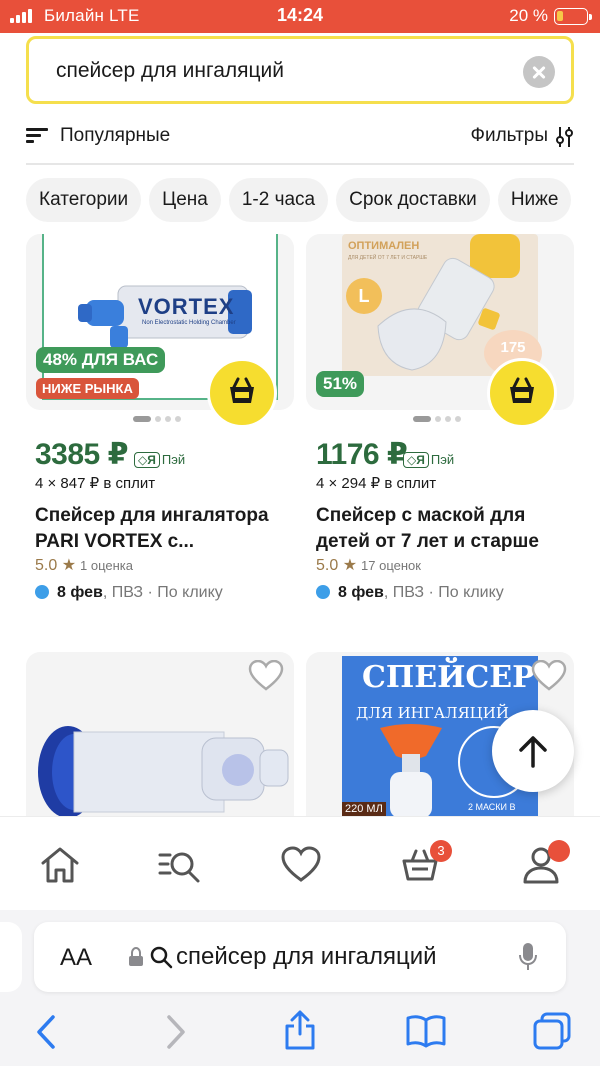 The width and height of the screenshot is (600, 1066). What do you see at coordinates (107, 565) in the screenshot?
I see `review-count: 1 оценка` at bounding box center [107, 565].